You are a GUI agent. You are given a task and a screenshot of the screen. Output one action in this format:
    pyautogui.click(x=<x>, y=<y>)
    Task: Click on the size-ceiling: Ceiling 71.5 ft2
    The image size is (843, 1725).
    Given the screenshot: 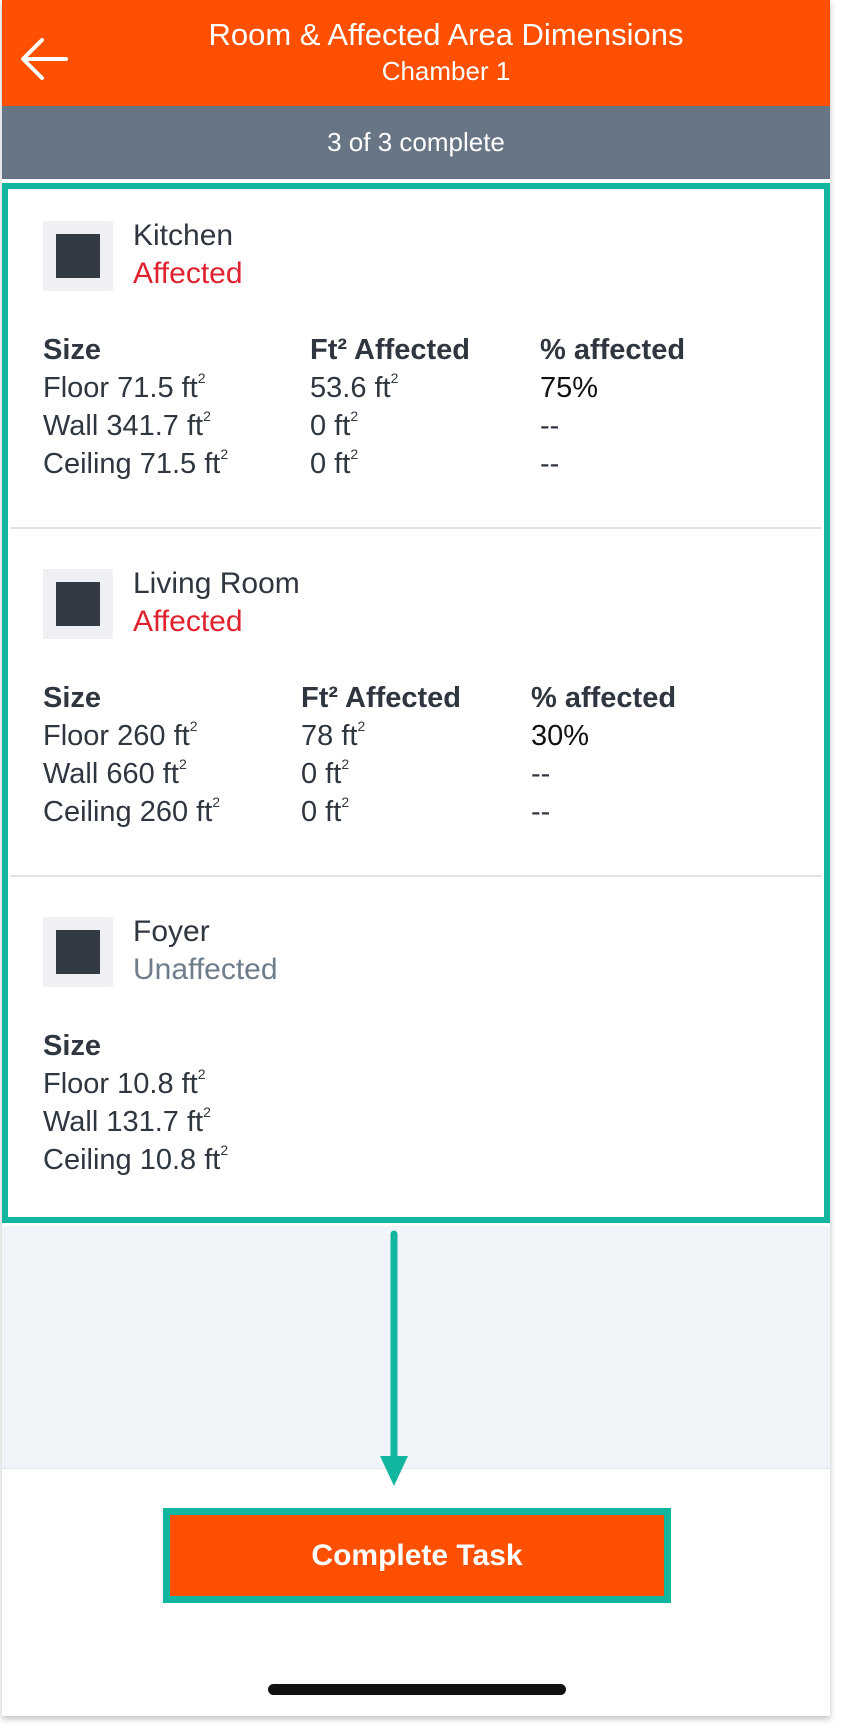 What is the action you would take?
    pyautogui.click(x=136, y=463)
    